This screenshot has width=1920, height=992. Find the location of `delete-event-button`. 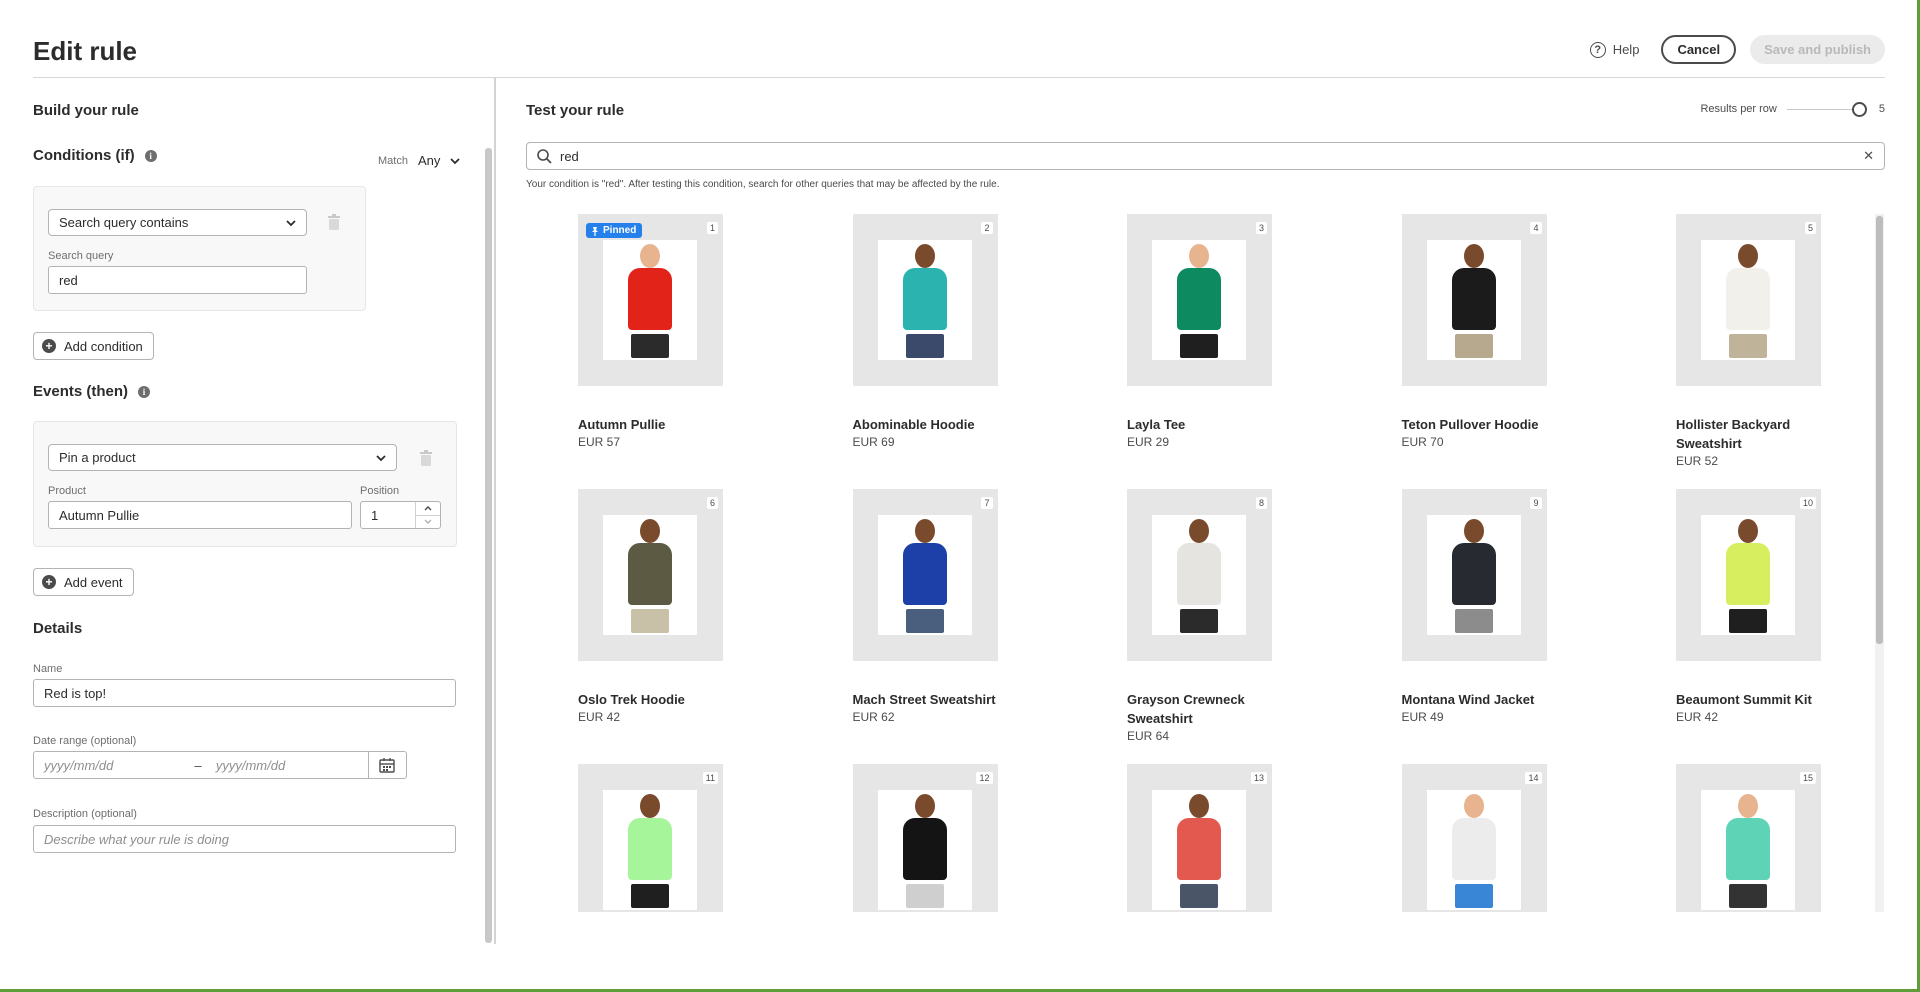

delete-event-button is located at coordinates (426, 460).